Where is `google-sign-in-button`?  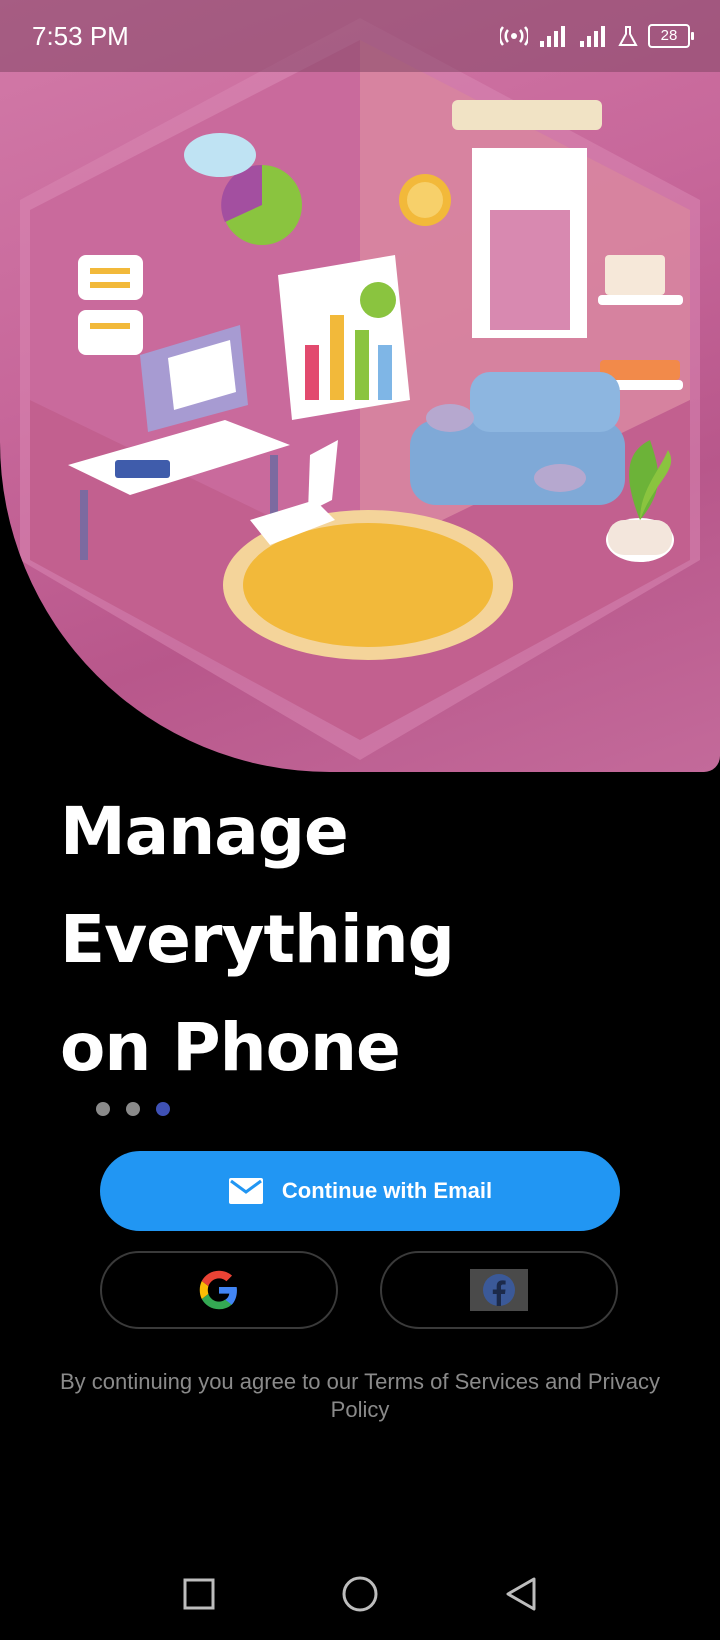 google-sign-in-button is located at coordinates (219, 1290).